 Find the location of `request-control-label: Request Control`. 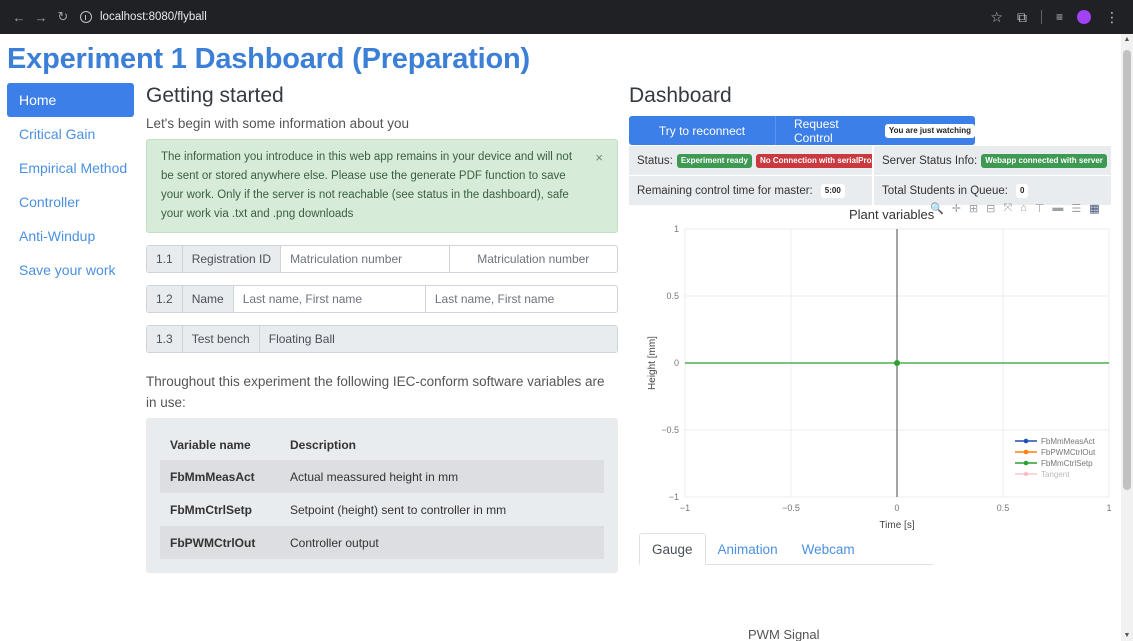

request-control-label: Request Control is located at coordinates (816, 130).